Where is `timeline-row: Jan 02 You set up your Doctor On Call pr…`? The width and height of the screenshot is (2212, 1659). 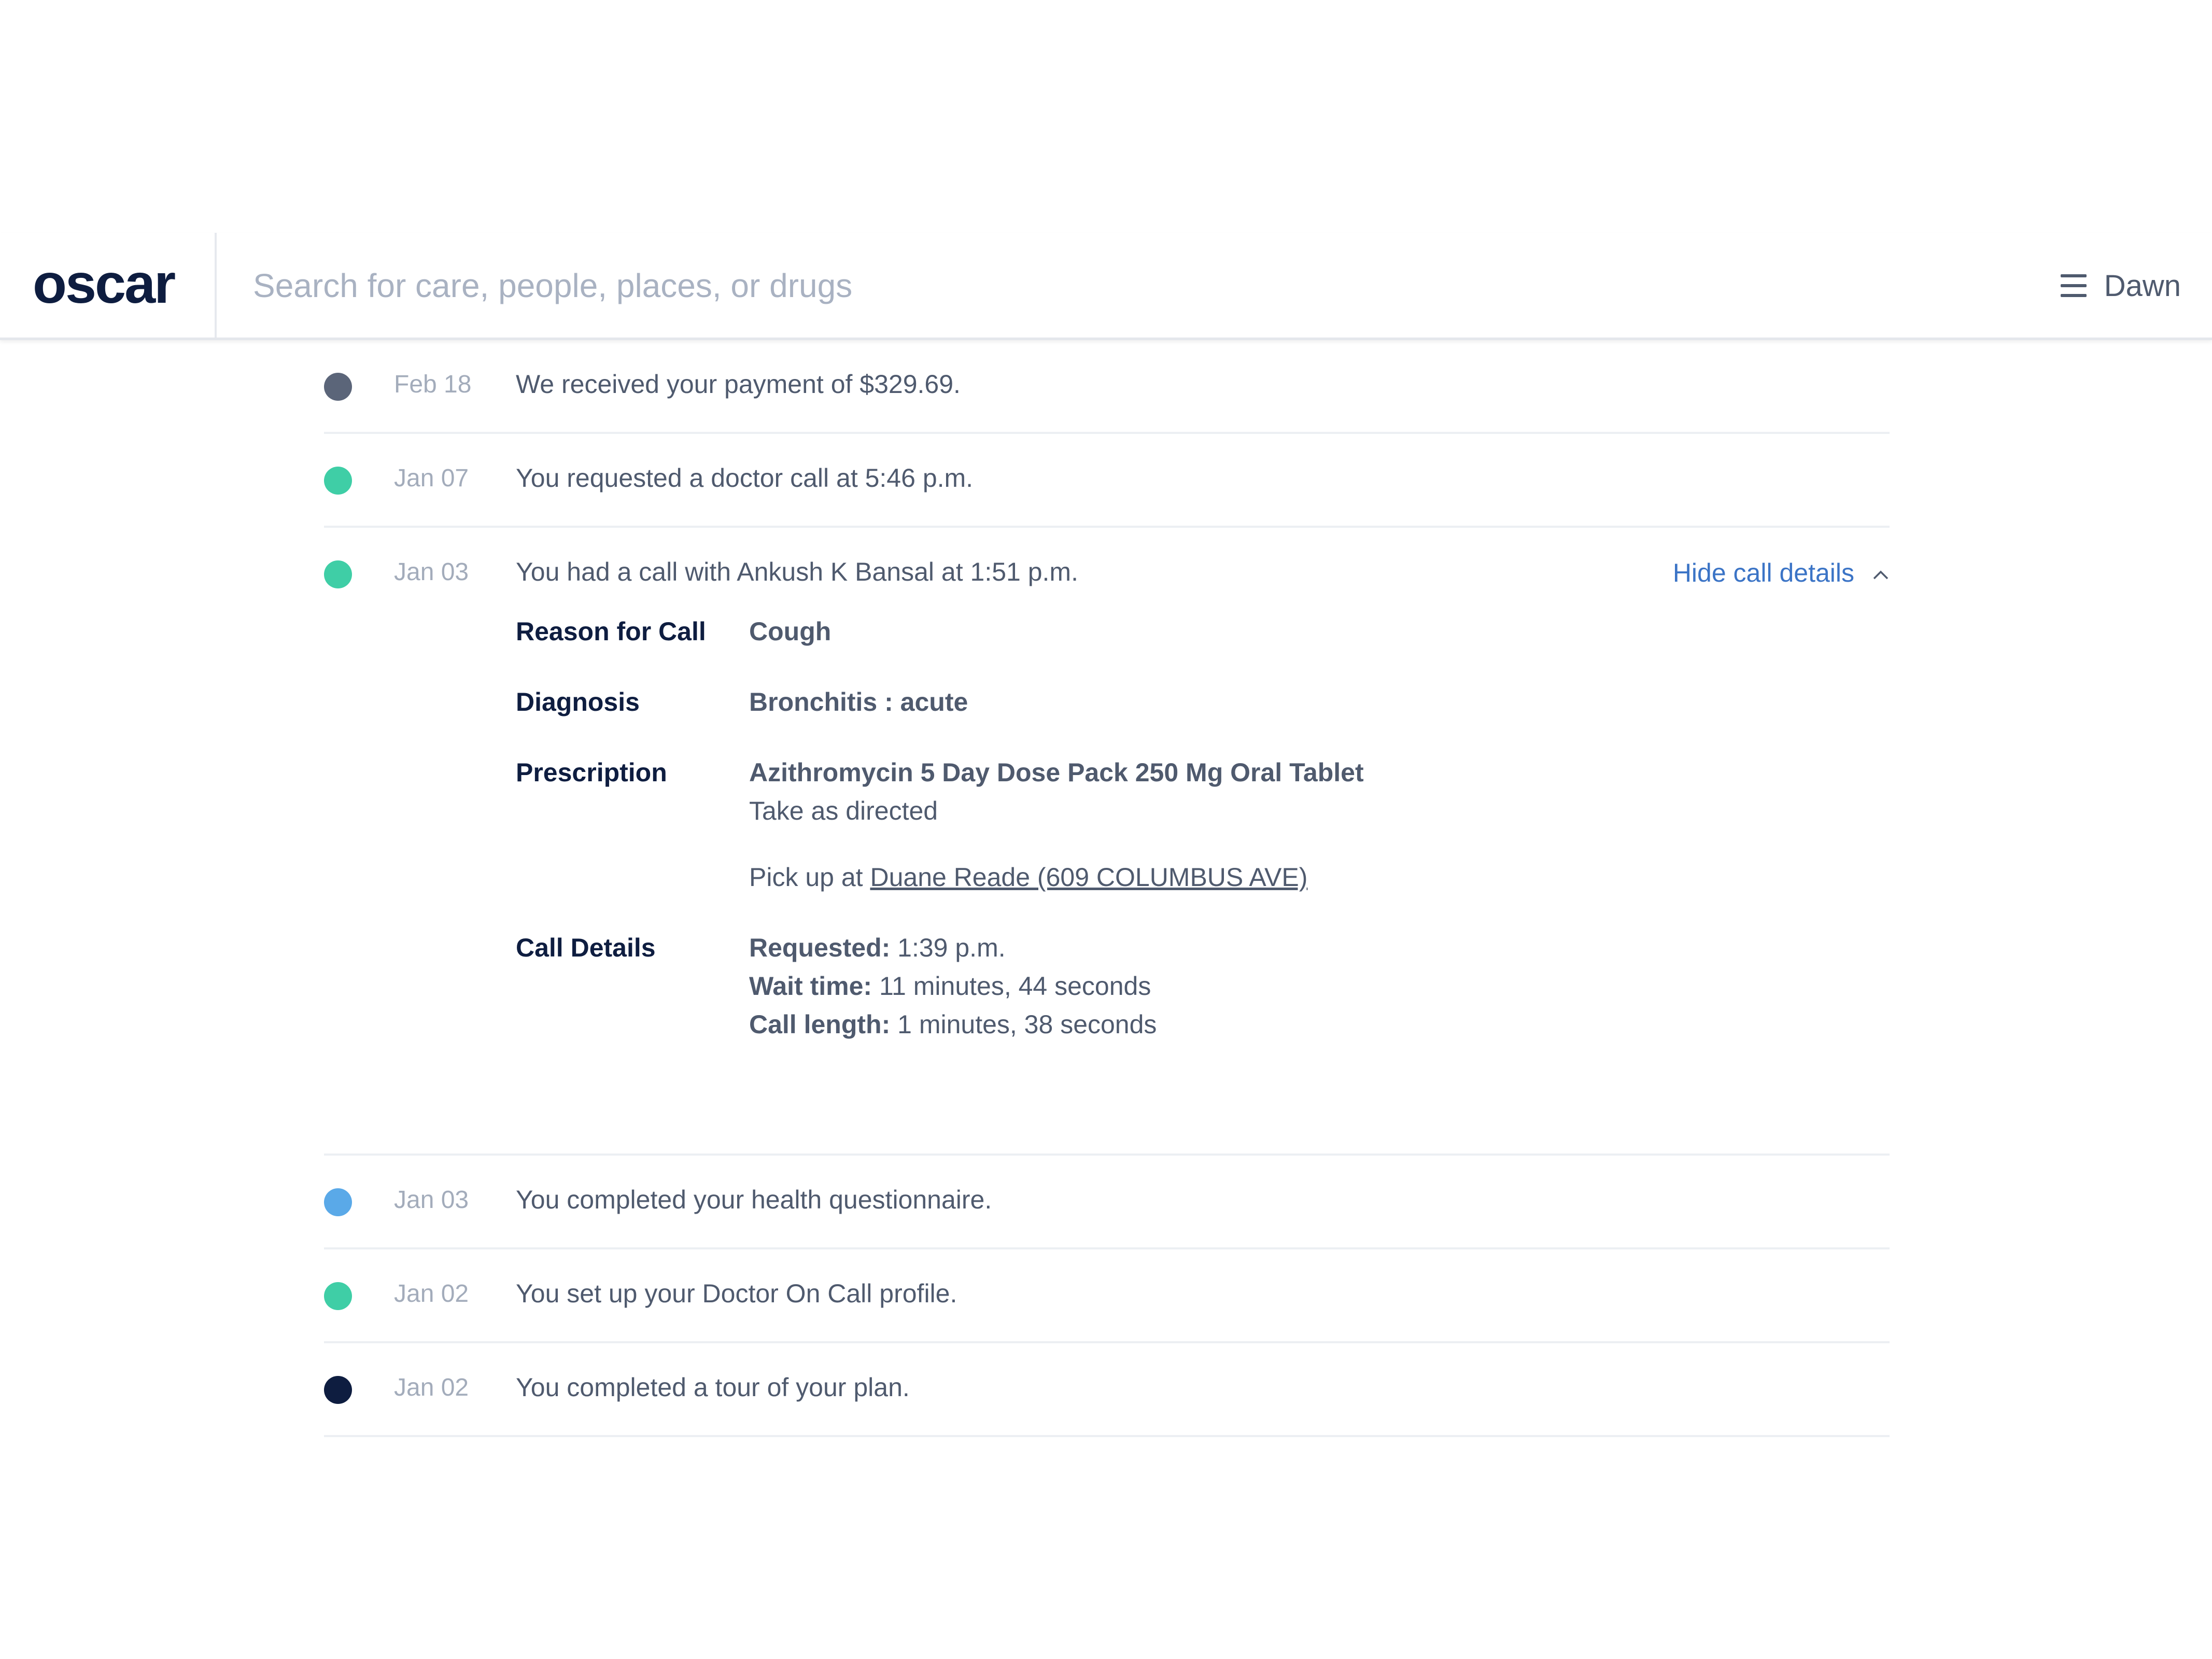 timeline-row: Jan 02 You set up your Doctor On Call pr… is located at coordinates (1107, 1296).